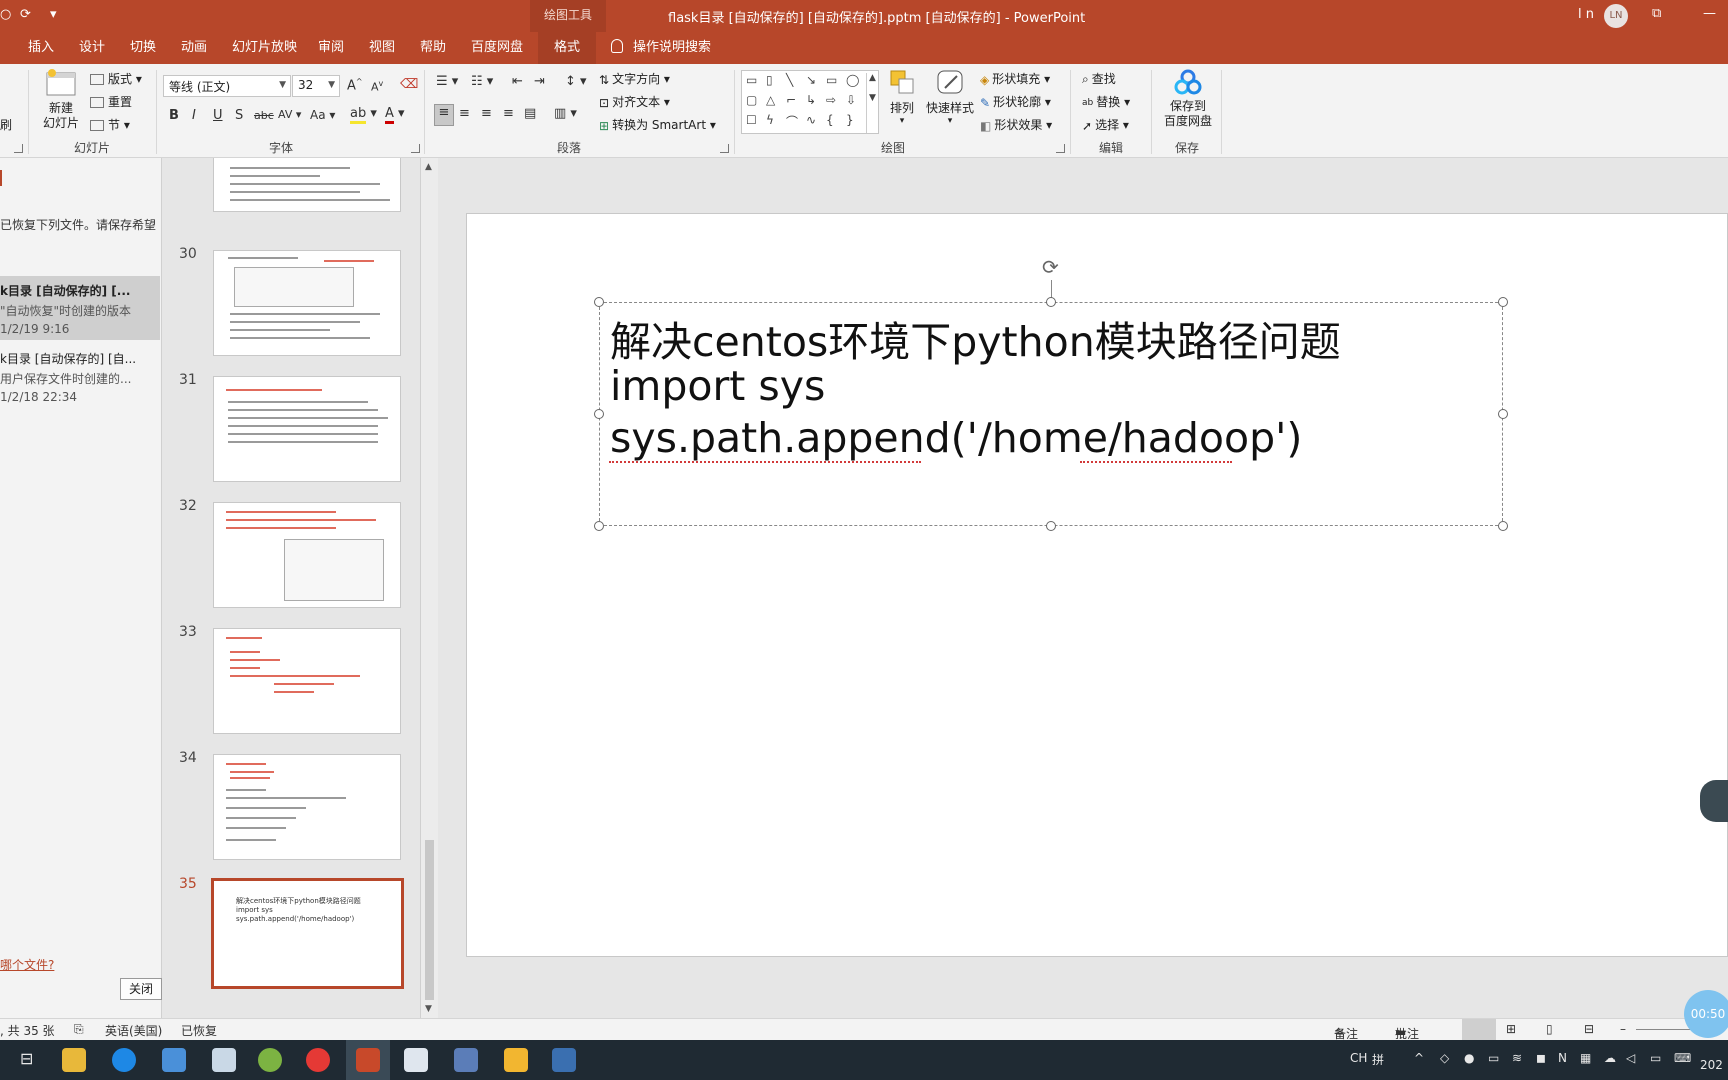 This screenshot has height=1080, width=1728. What do you see at coordinates (724, 148) in the screenshot?
I see `paragraph-launcher-icon` at bounding box center [724, 148].